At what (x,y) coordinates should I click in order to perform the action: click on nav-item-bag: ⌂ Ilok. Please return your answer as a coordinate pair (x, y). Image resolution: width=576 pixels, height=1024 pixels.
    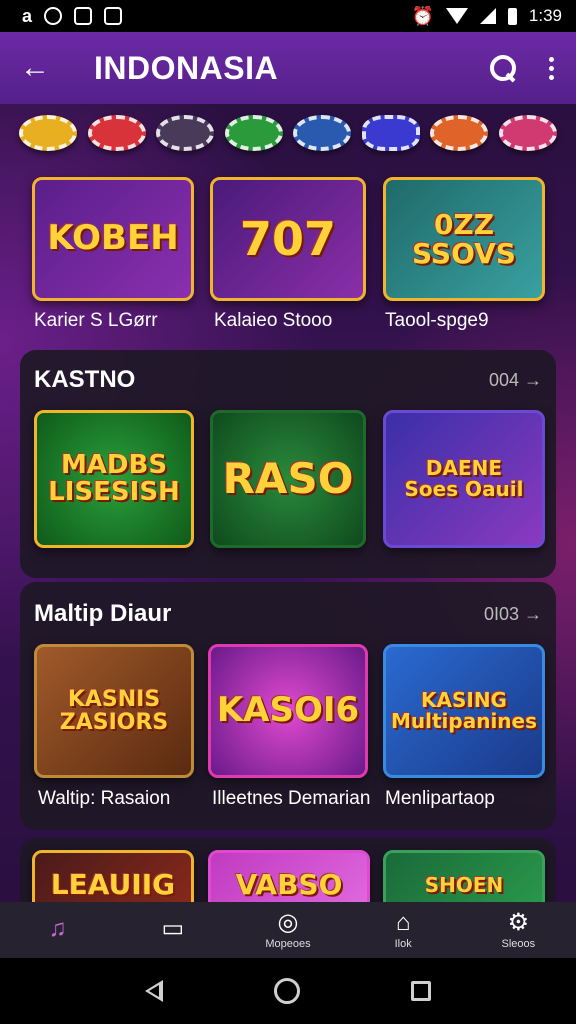
    Looking at the image, I should click on (403, 930).